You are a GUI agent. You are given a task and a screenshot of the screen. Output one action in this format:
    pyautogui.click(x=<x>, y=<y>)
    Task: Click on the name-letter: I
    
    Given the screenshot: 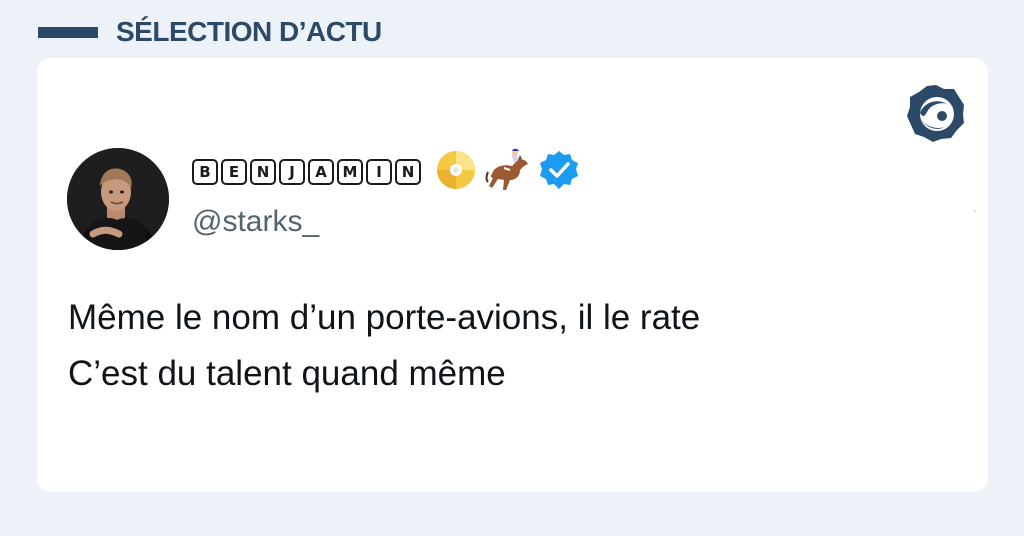 What is the action you would take?
    pyautogui.click(x=379, y=172)
    